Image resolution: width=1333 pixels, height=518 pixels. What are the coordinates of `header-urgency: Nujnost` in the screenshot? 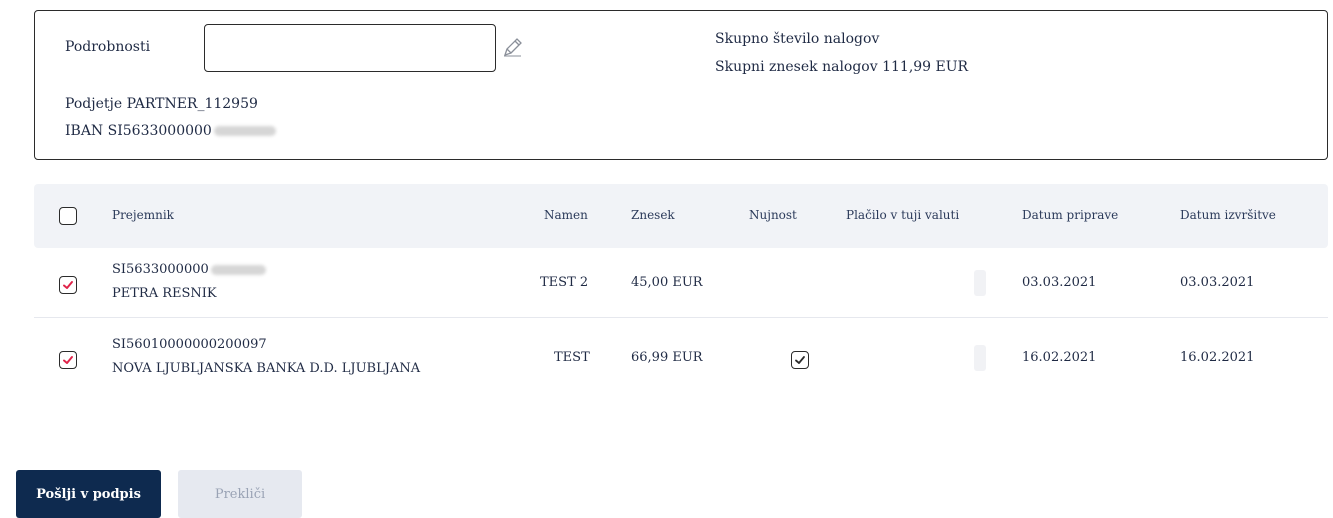 It's located at (773, 215).